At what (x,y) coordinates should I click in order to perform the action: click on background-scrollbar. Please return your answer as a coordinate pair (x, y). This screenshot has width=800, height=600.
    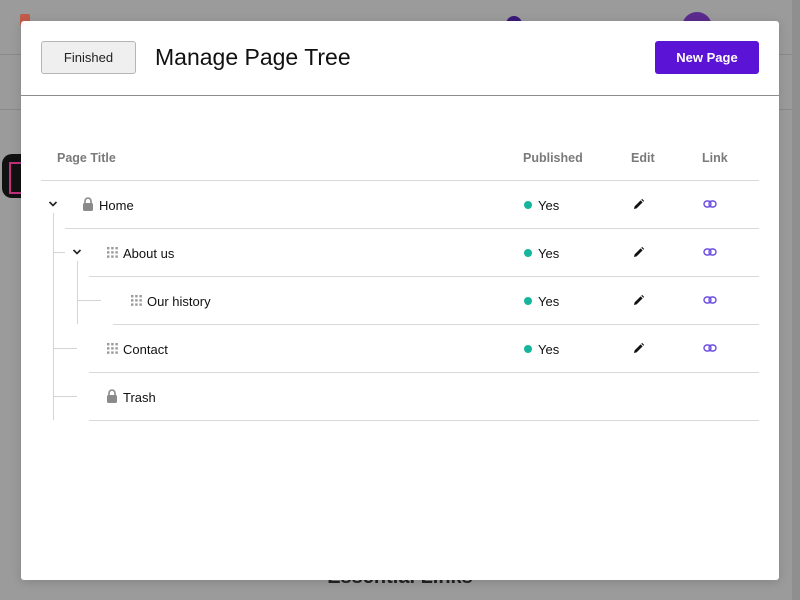
    Looking at the image, I should click on (796, 300).